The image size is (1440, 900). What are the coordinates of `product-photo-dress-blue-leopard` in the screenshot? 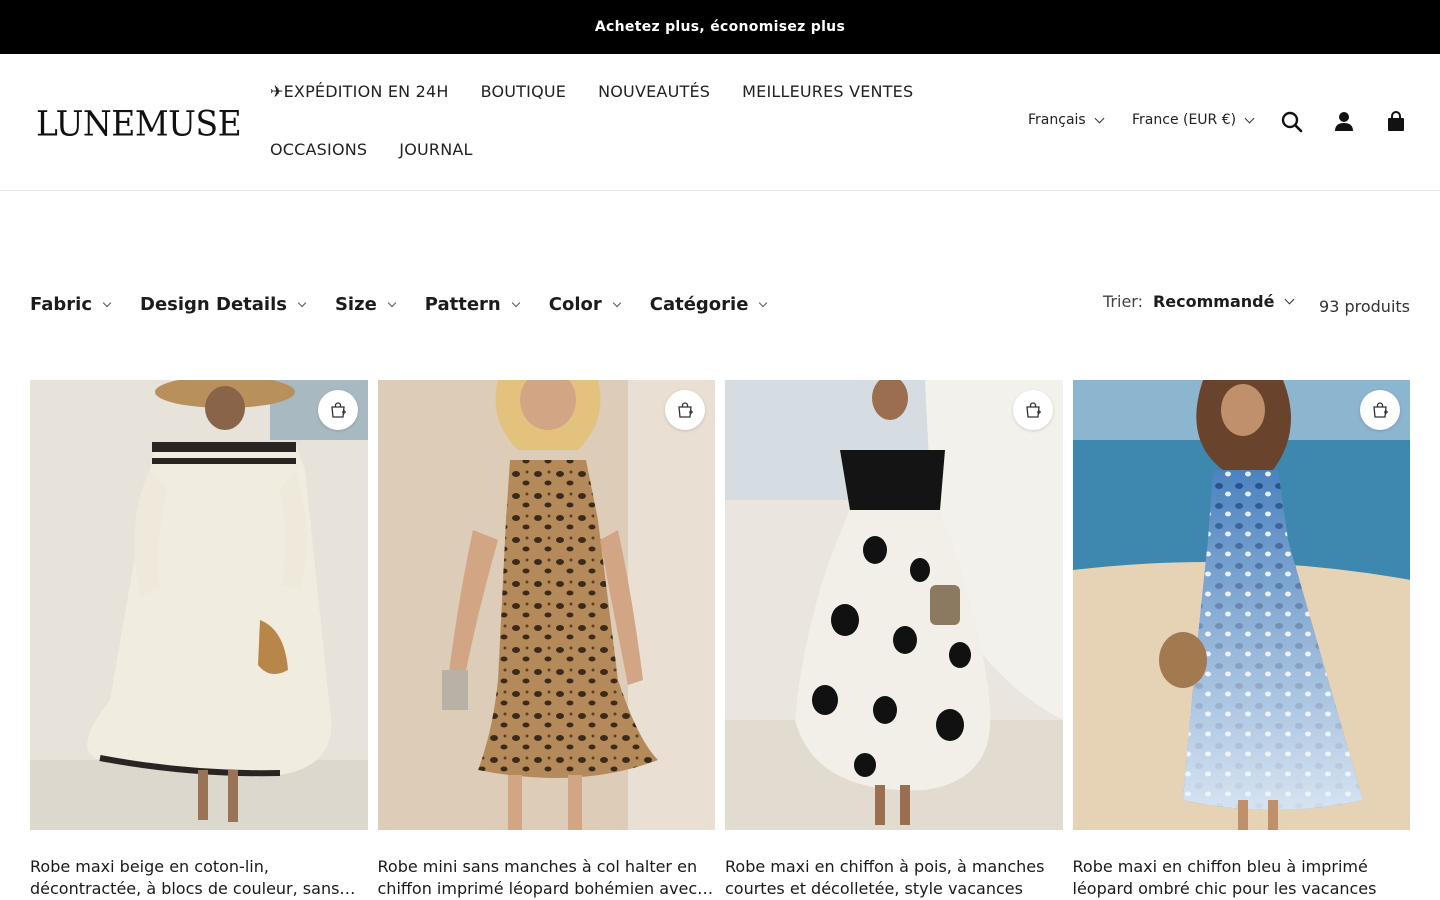 It's located at (1241, 605).